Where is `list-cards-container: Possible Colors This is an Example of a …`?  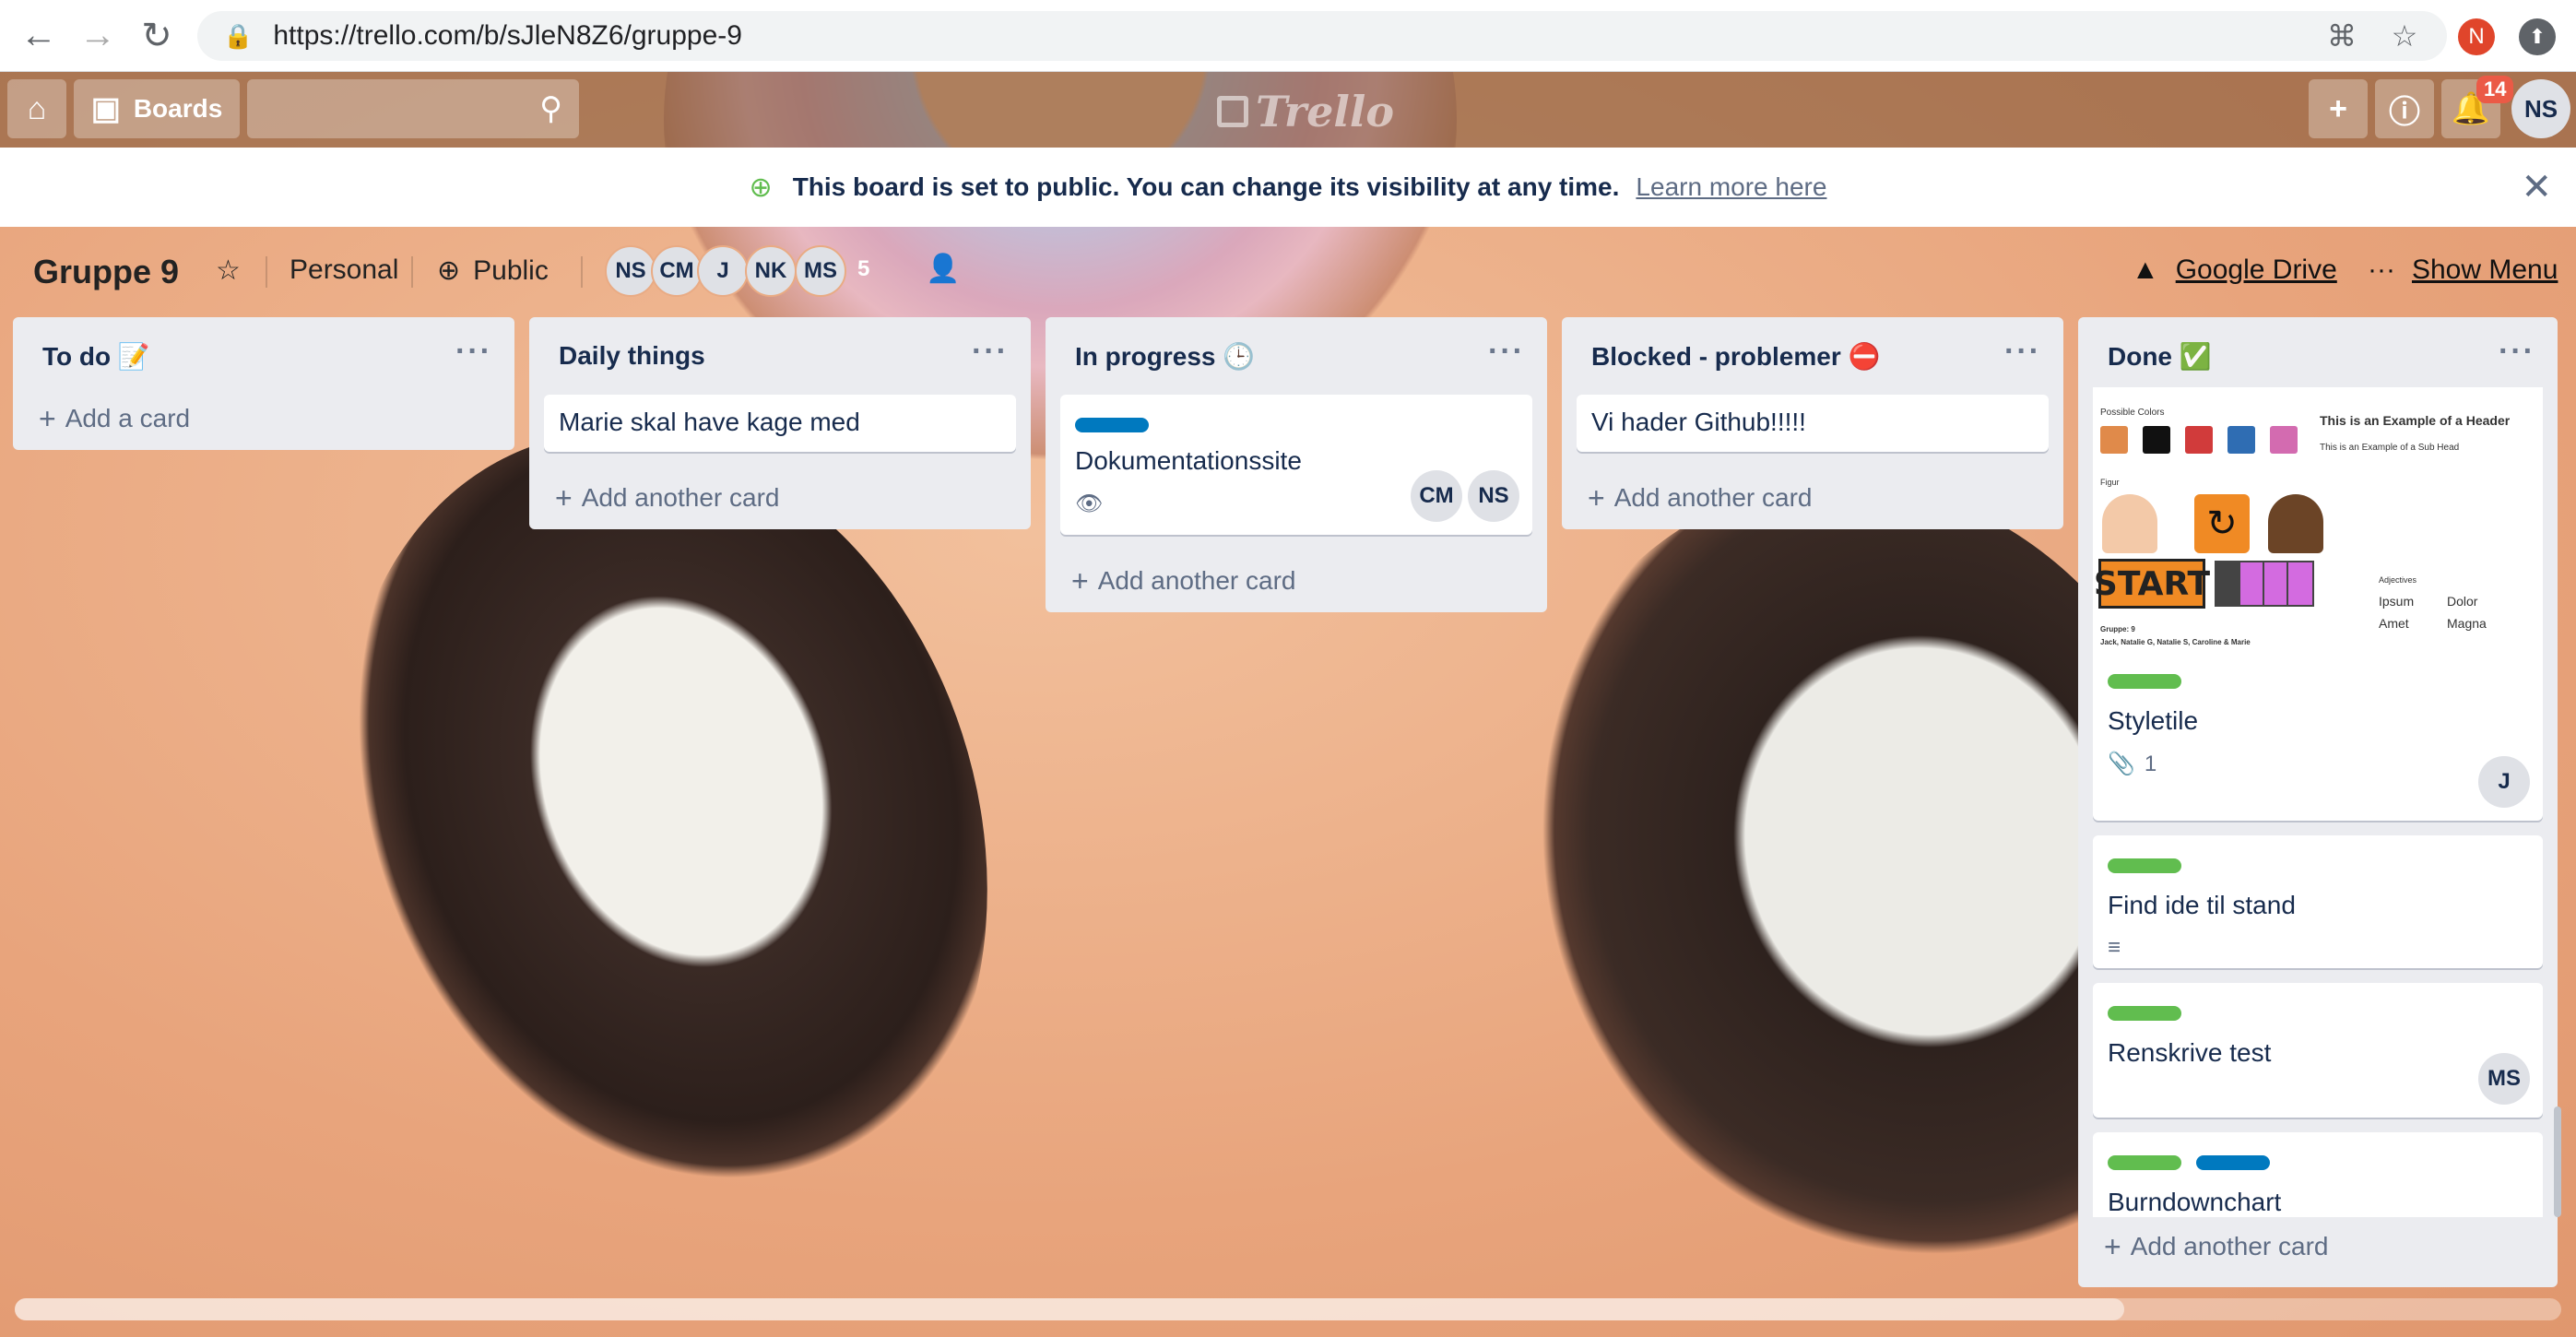 list-cards-container: Possible Colors This is an Example of a … is located at coordinates (2318, 802).